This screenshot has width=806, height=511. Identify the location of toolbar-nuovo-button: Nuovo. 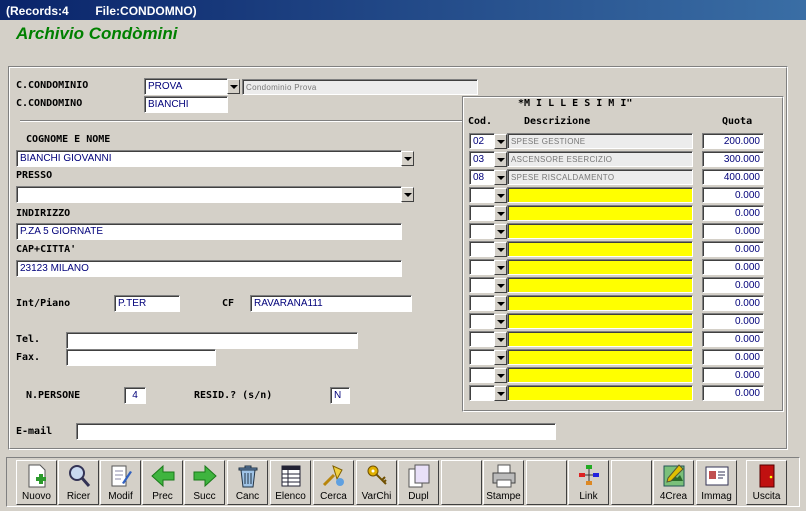
(36, 482).